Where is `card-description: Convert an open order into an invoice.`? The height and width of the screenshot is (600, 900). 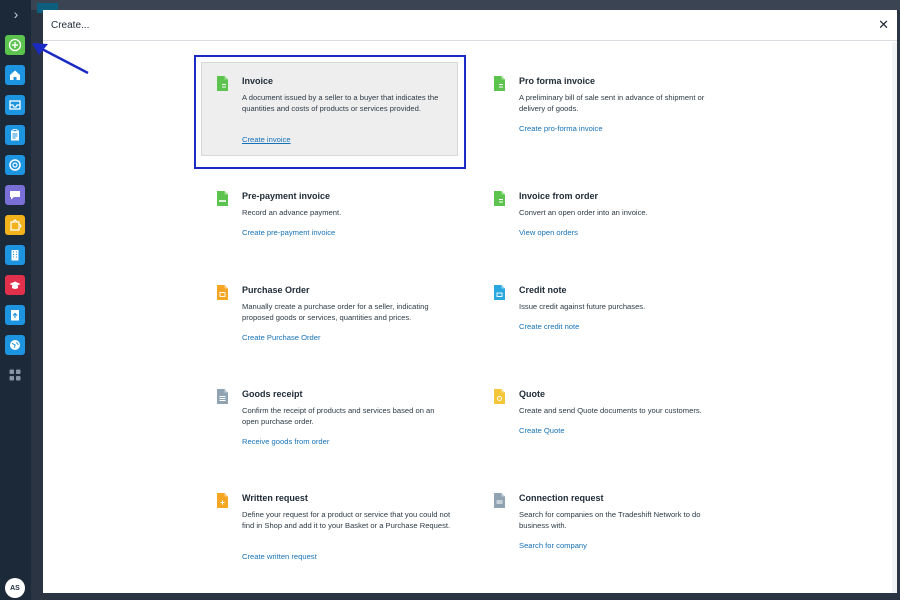 card-description: Convert an open order into an invoice. is located at coordinates (583, 212).